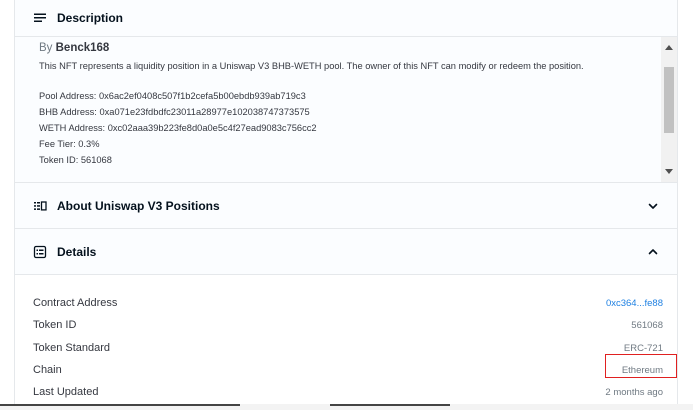 This screenshot has width=693, height=410. What do you see at coordinates (346, 407) in the screenshot?
I see `bottom-edge` at bounding box center [346, 407].